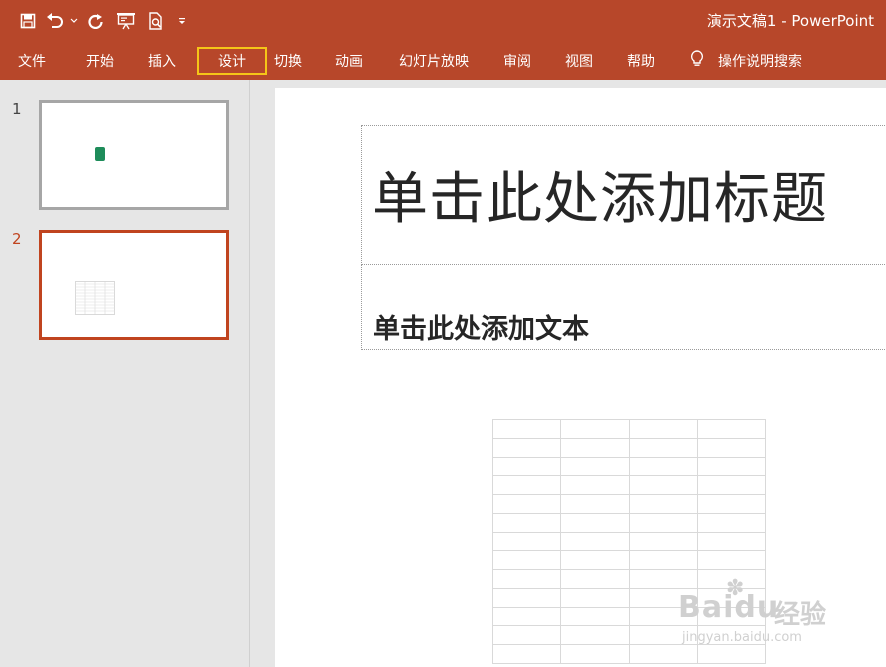 The width and height of the screenshot is (886, 667). Describe the element at coordinates (74, 21) in the screenshot. I see `chevron-down-icon` at that location.